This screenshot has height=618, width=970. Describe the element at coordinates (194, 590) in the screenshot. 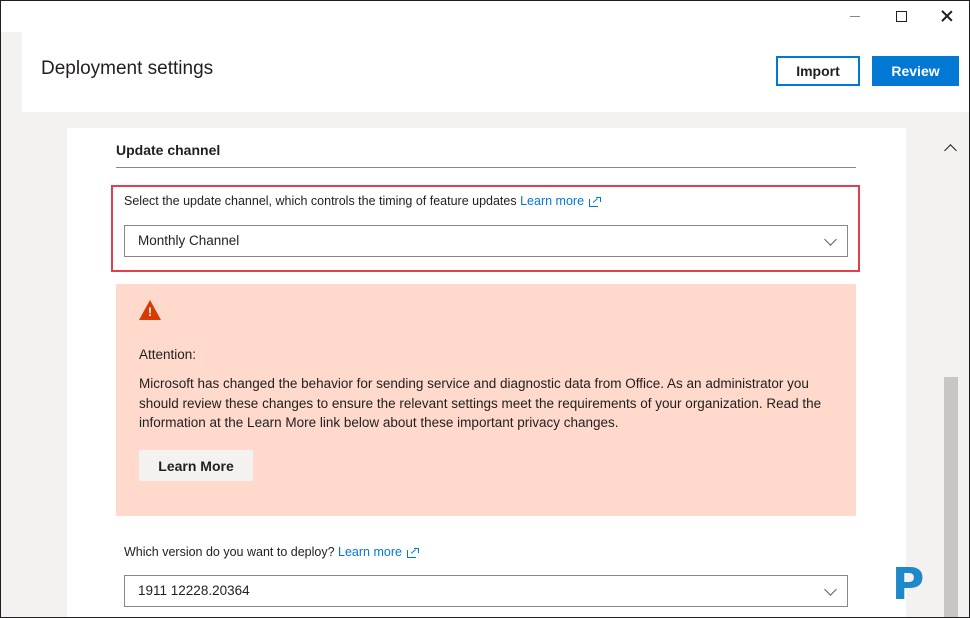

I see `version-selected-value: 1911 12228.20364` at that location.